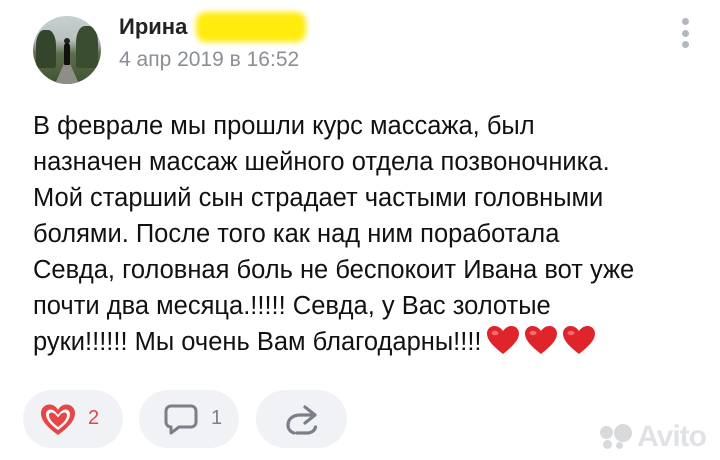  I want to click on name-redaction, so click(251, 27).